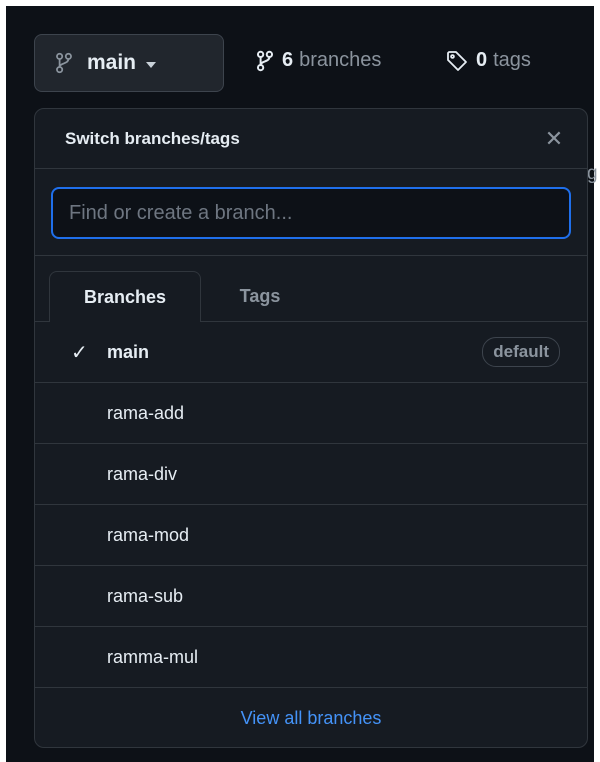 This screenshot has width=600, height=762. I want to click on tag-icon, so click(457, 60).